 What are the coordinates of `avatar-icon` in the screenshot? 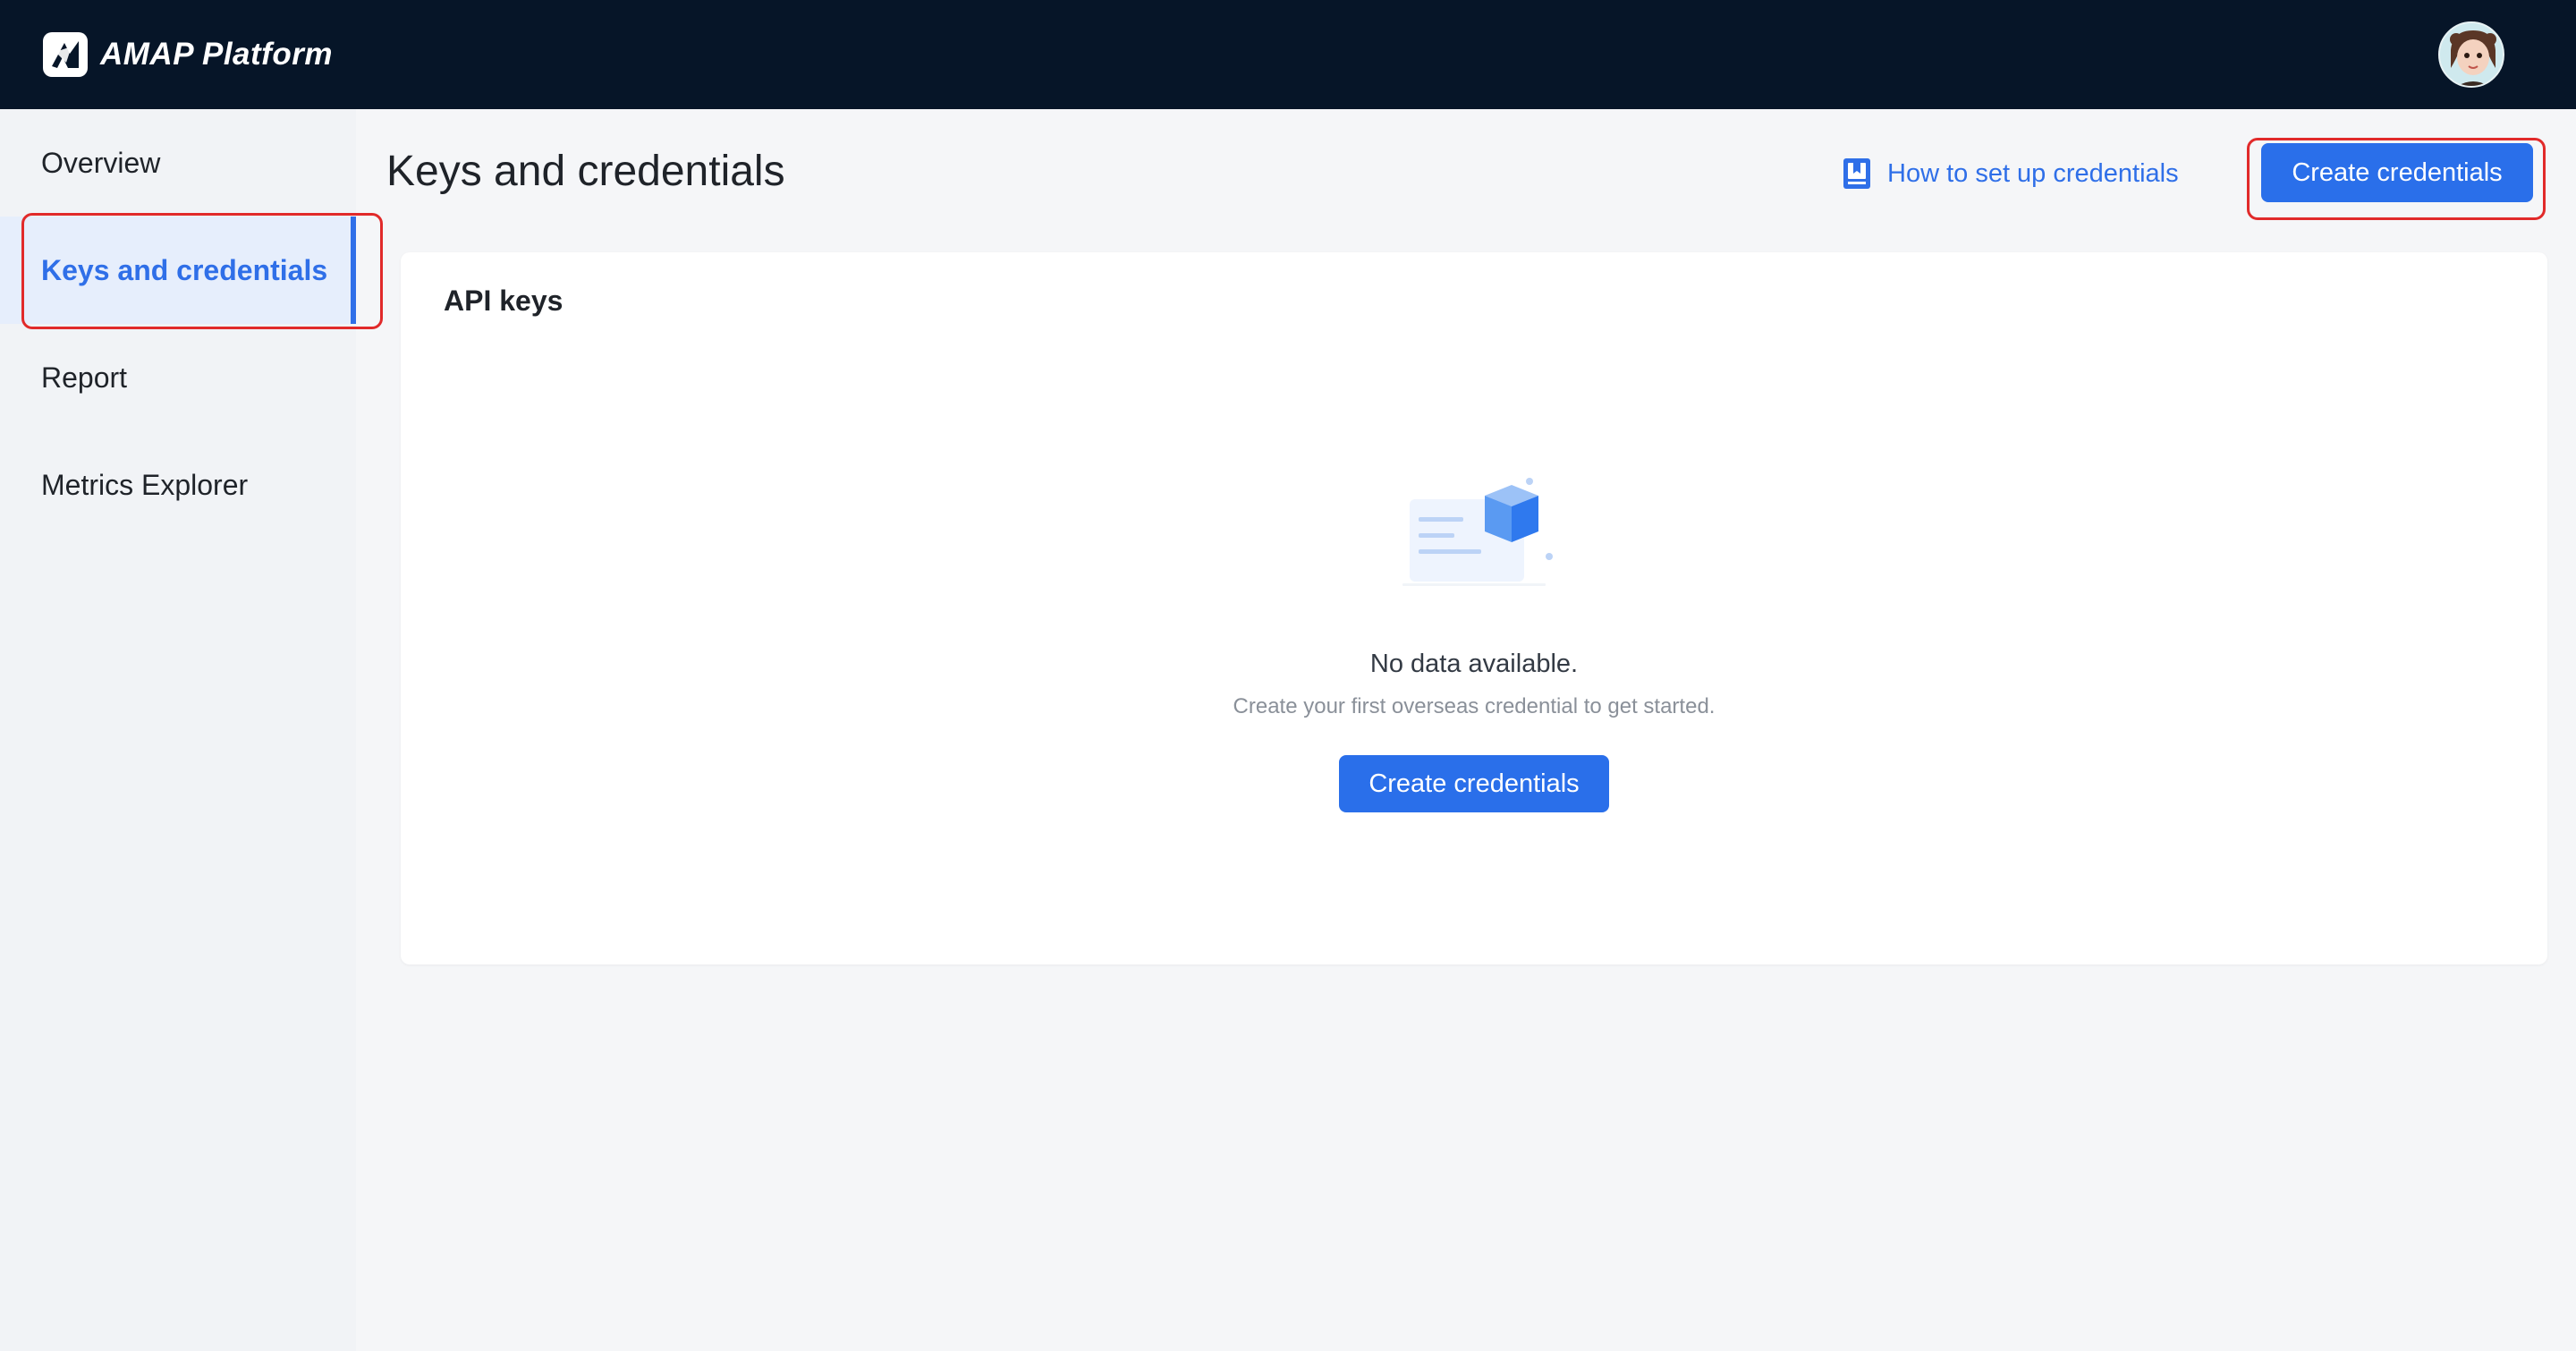 It's located at (2471, 54).